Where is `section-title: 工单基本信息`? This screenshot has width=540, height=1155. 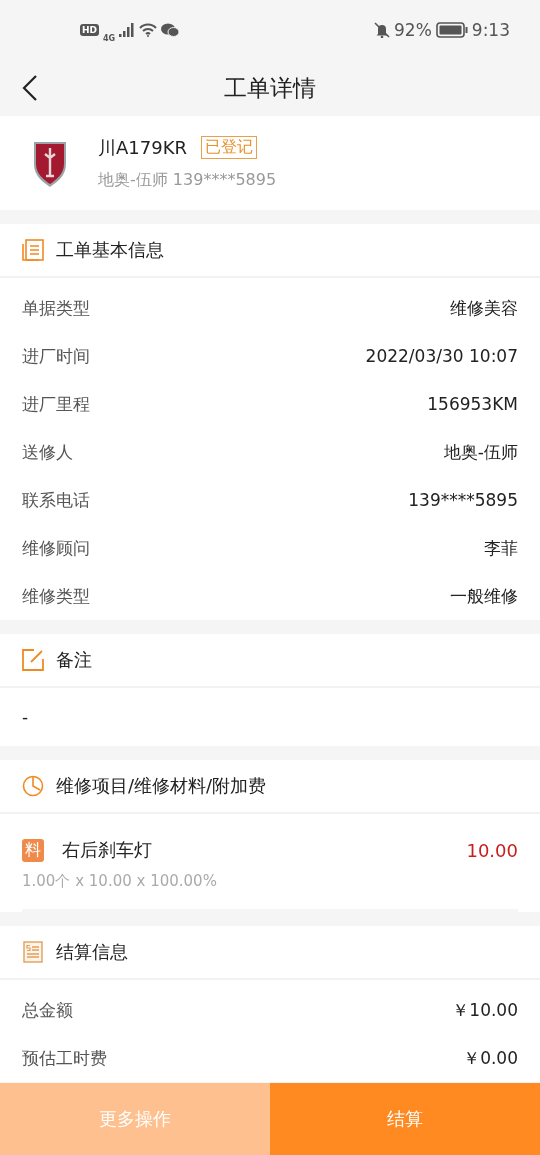
section-title: 工单基本信息 is located at coordinates (110, 250).